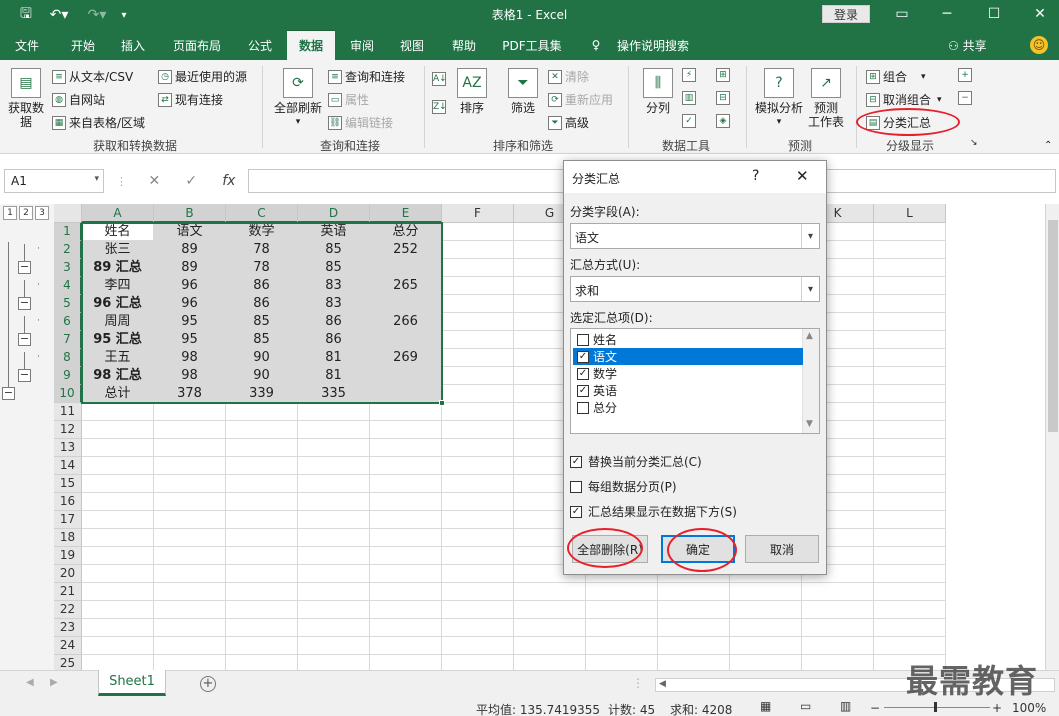 This screenshot has width=1059, height=716. Describe the element at coordinates (1052, 437) in the screenshot. I see `vertical-scrollbar` at that location.